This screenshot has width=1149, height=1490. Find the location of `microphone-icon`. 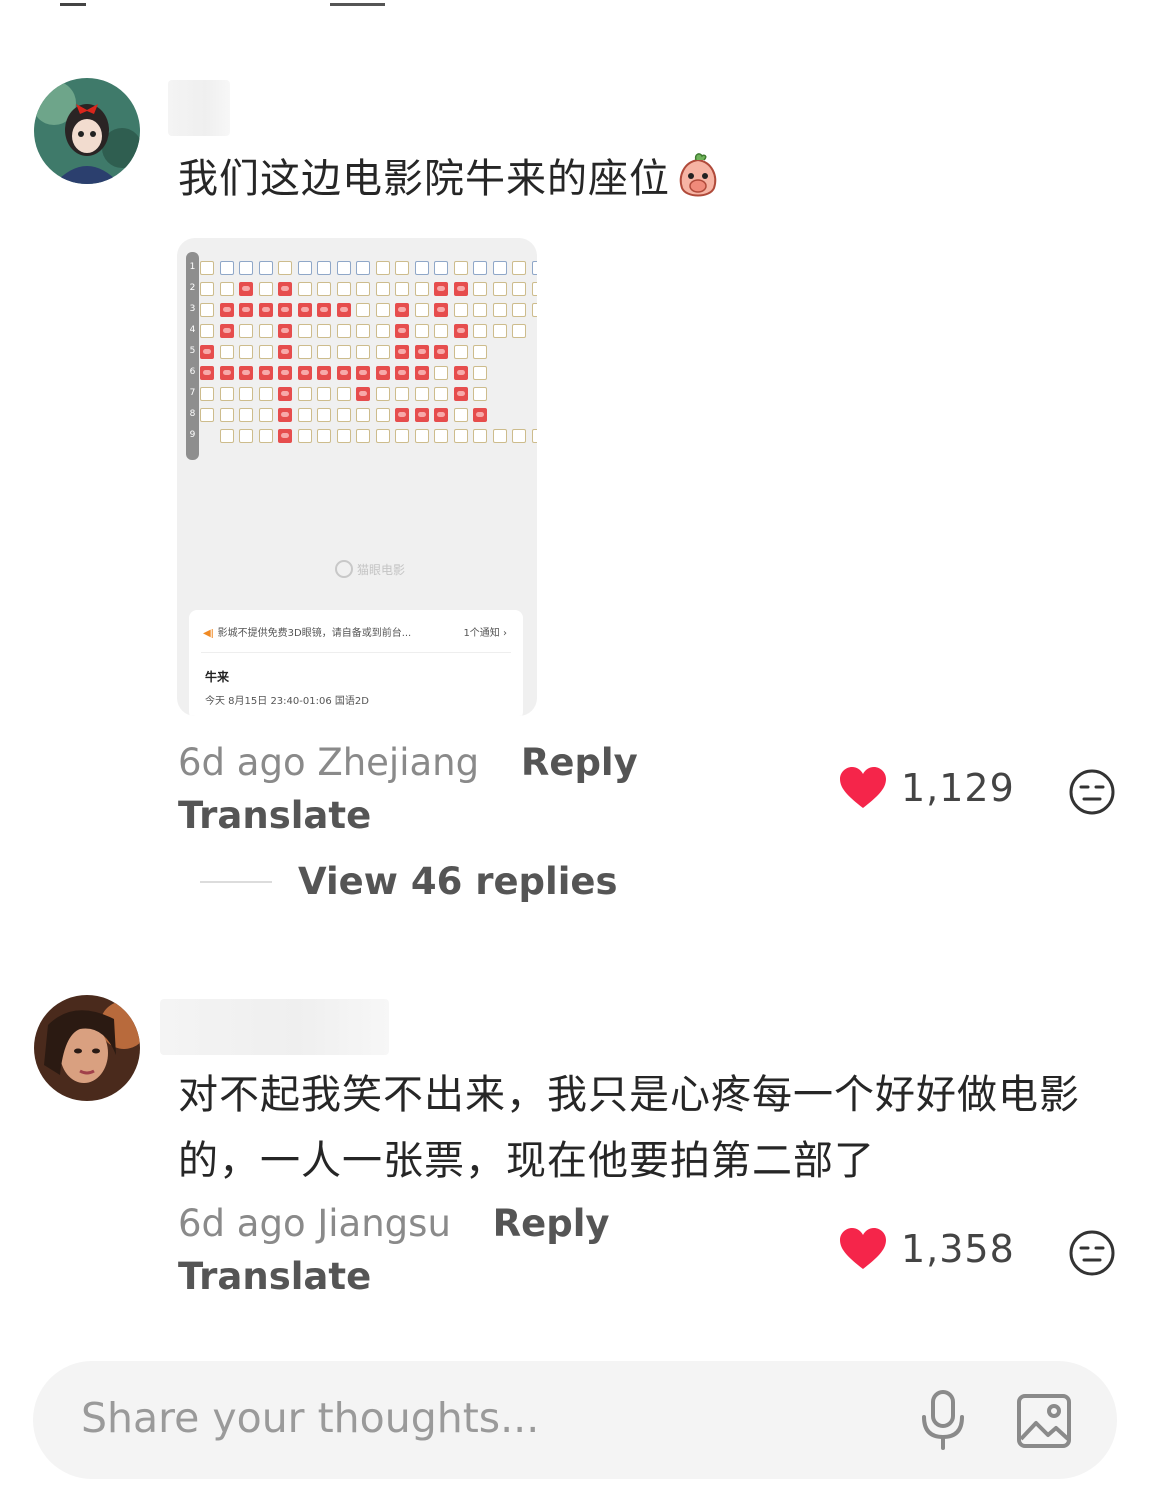

microphone-icon is located at coordinates (943, 1420).